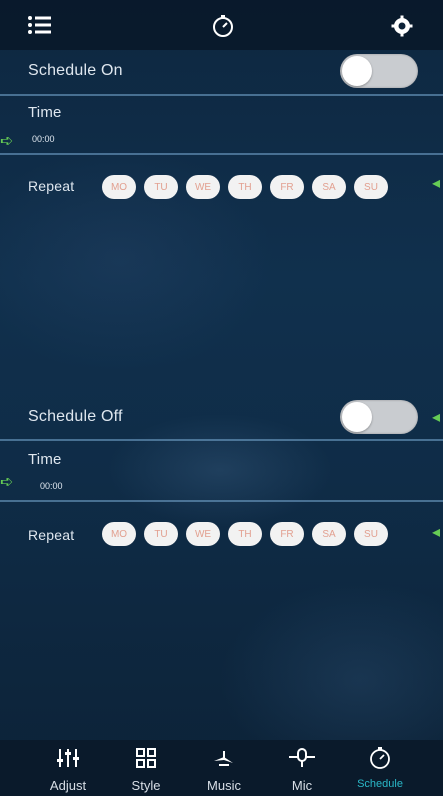 This screenshot has height=796, width=443. Describe the element at coordinates (68, 758) in the screenshot. I see `equalizer-icon` at that location.